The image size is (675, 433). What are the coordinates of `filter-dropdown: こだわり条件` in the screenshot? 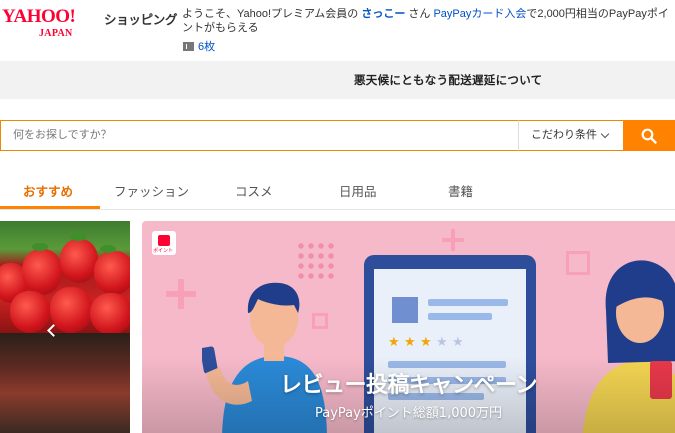 It's located at (571, 135).